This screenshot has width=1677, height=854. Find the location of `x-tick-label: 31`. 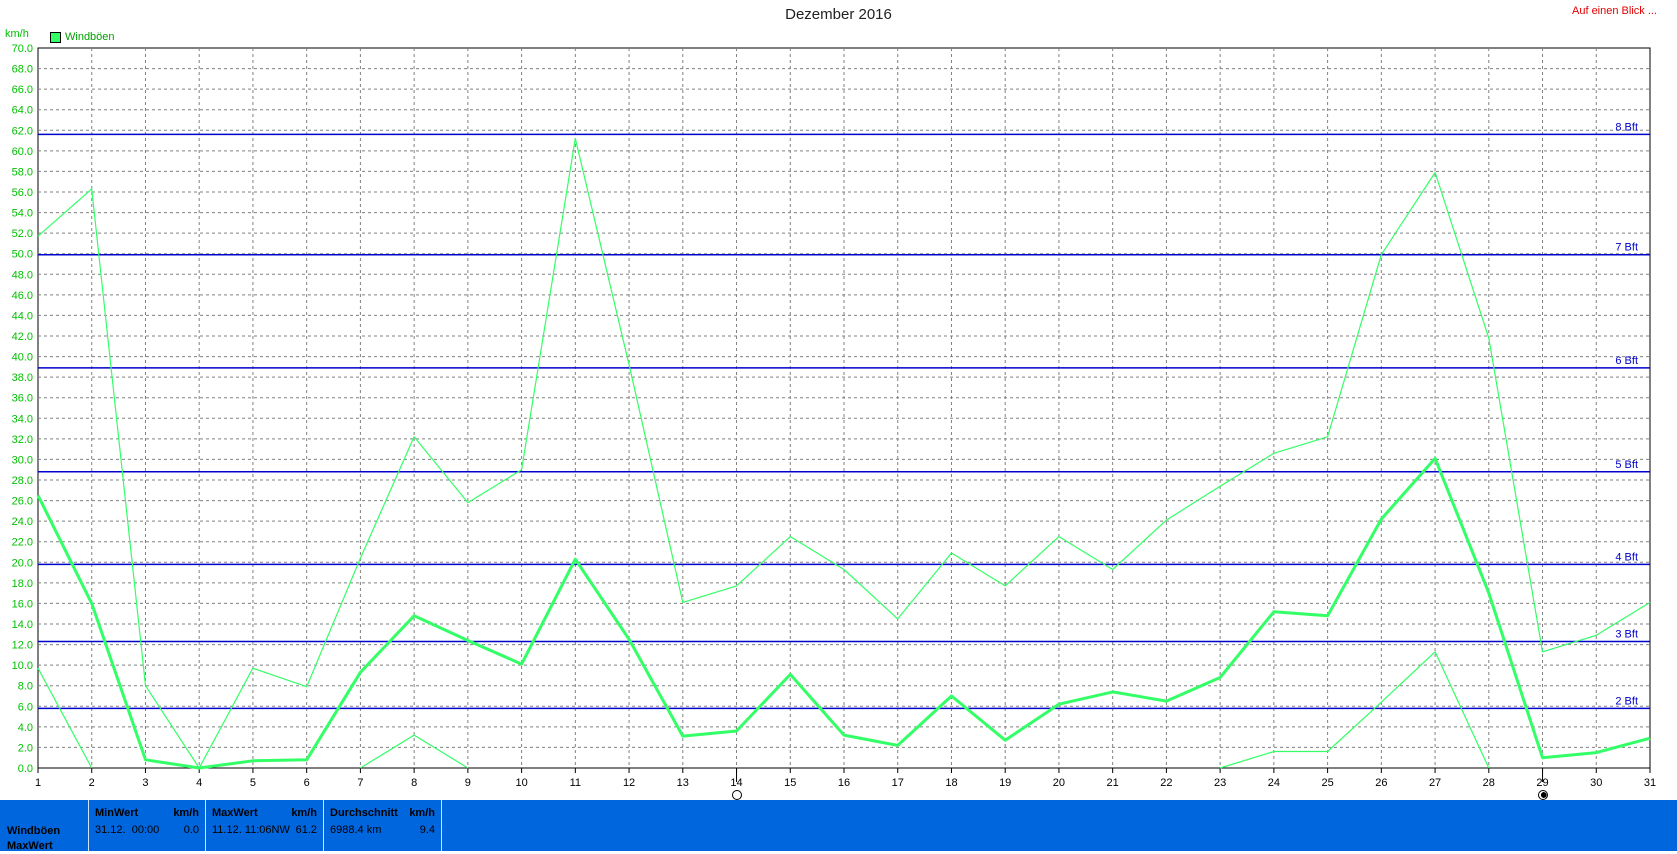

x-tick-label: 31 is located at coordinates (1650, 783).